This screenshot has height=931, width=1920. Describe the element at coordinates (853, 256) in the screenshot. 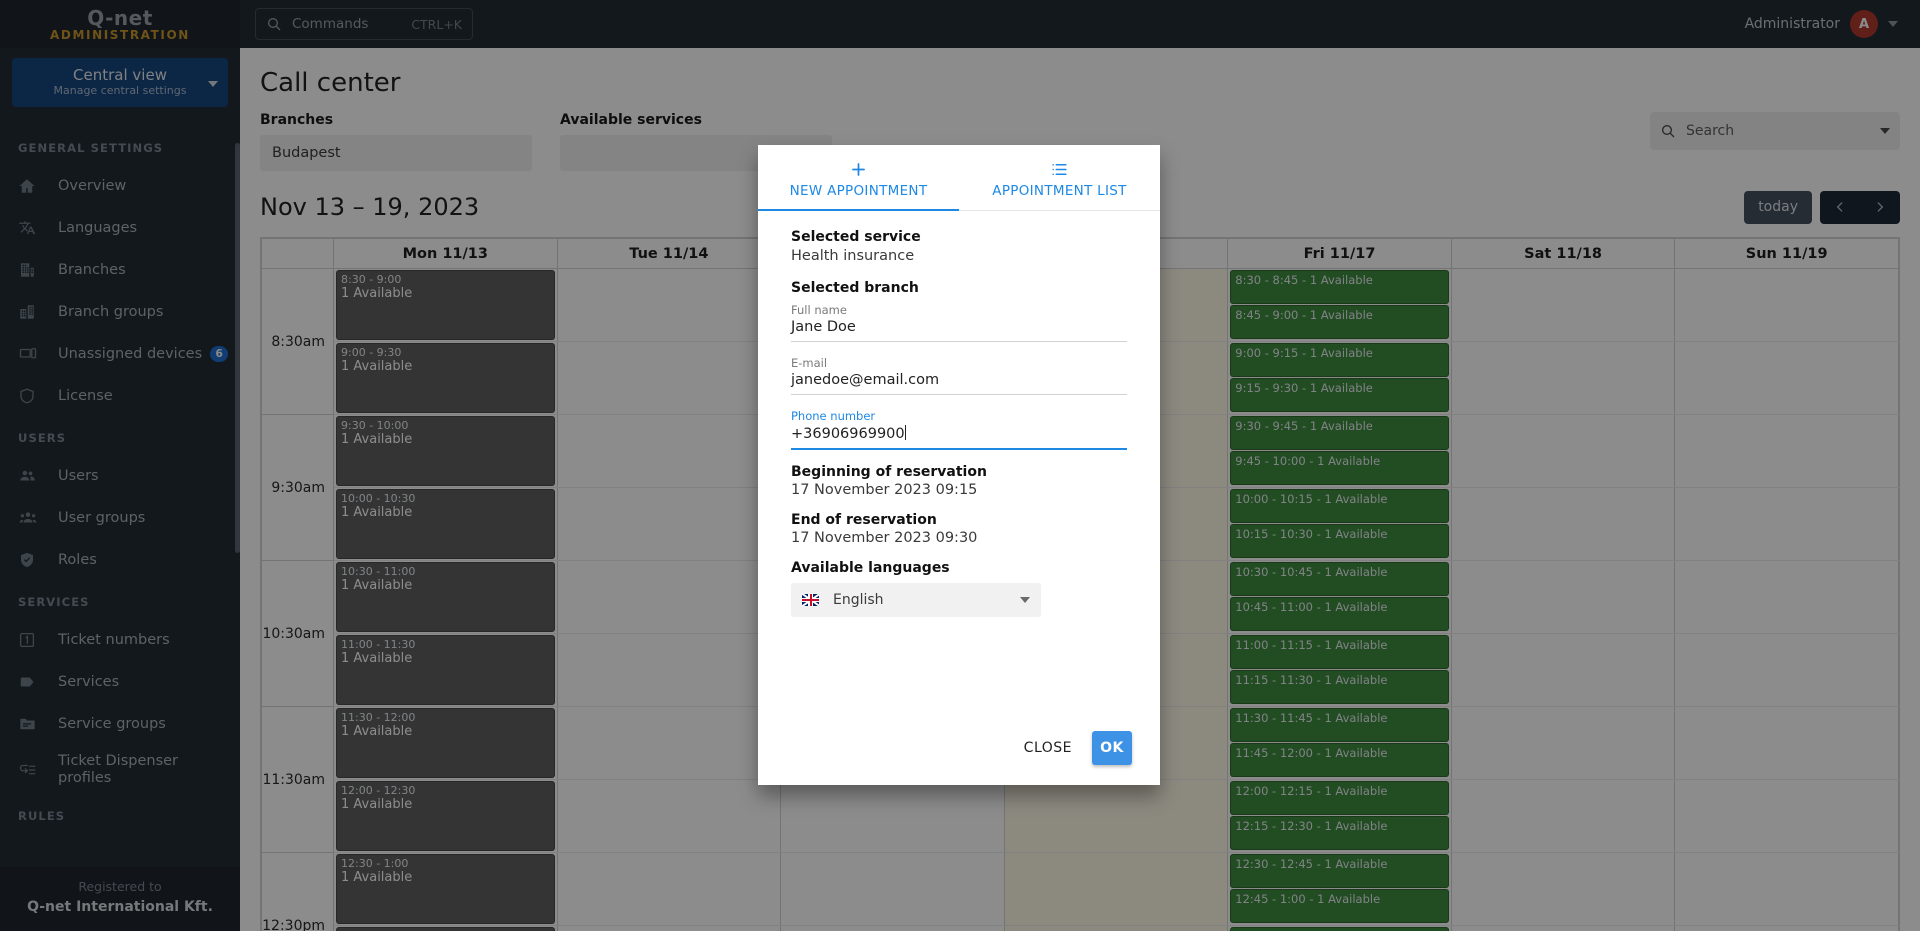

I see `selected-service-value: Health insurance` at that location.